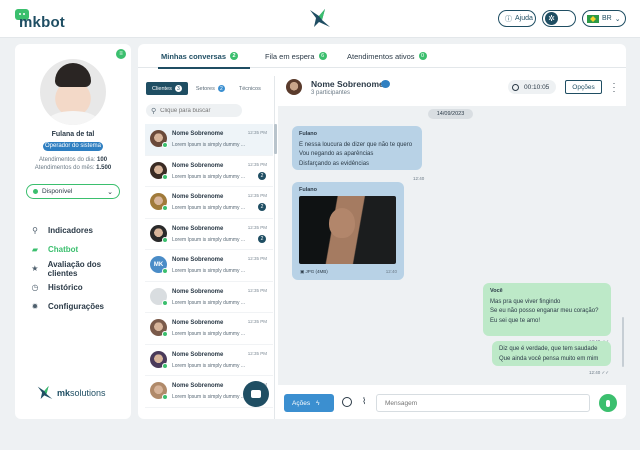 The height and width of the screenshot is (450, 640). Describe the element at coordinates (551, 18) in the screenshot. I see `sun-icon: ✲` at that location.